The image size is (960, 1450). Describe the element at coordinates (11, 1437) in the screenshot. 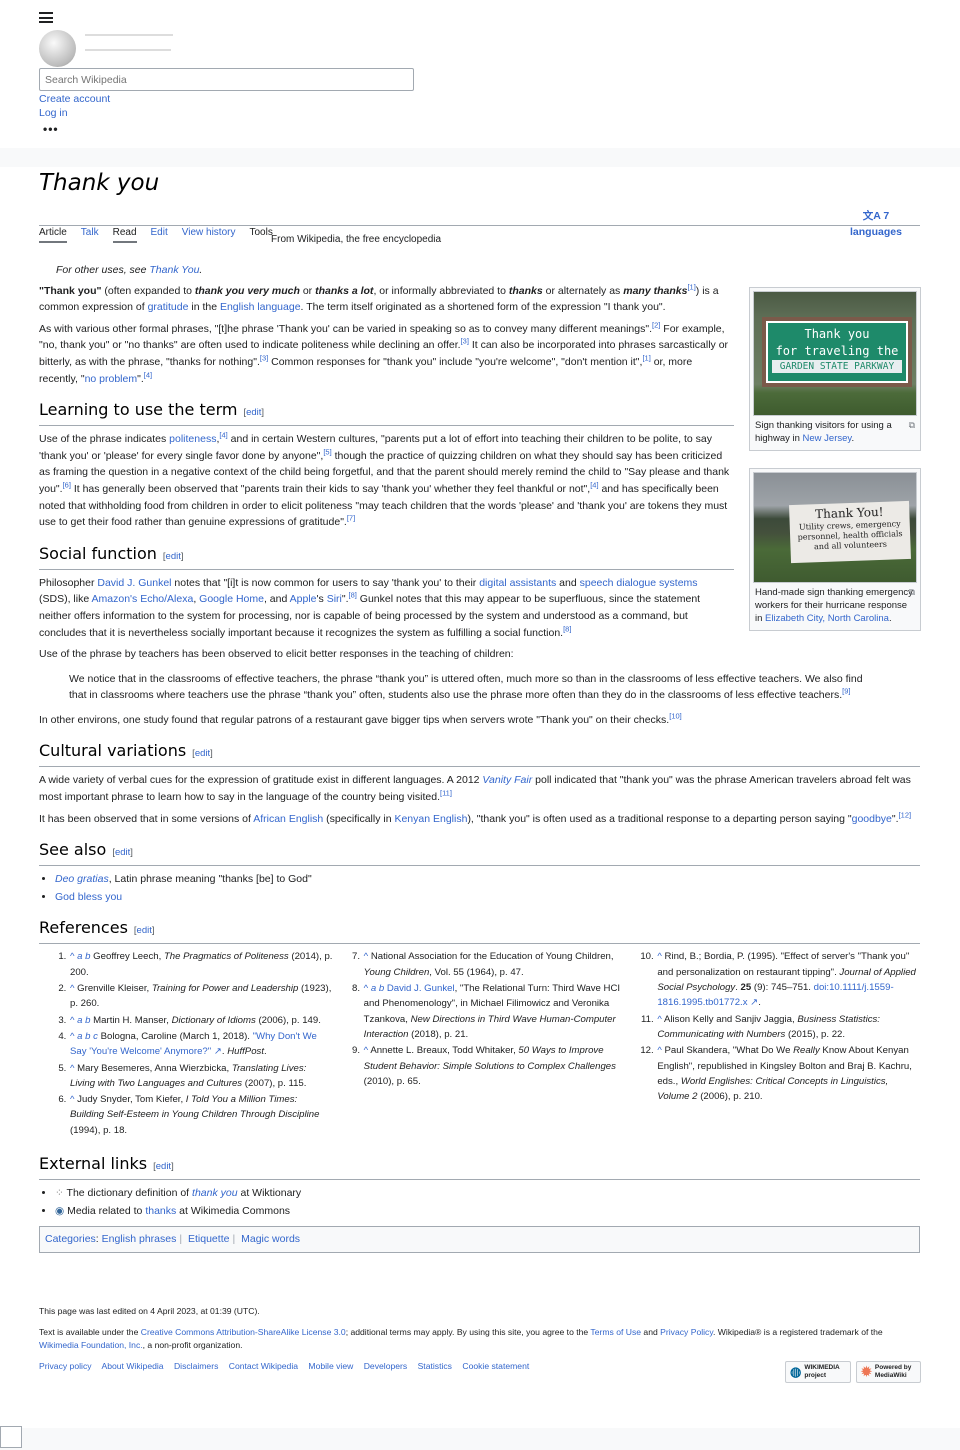

I see `corner-widget` at that location.